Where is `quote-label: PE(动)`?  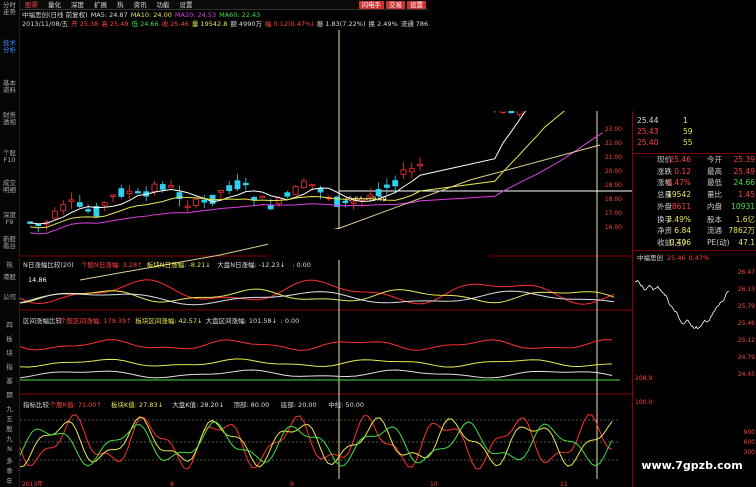
quote-label: PE(动) is located at coordinates (718, 242).